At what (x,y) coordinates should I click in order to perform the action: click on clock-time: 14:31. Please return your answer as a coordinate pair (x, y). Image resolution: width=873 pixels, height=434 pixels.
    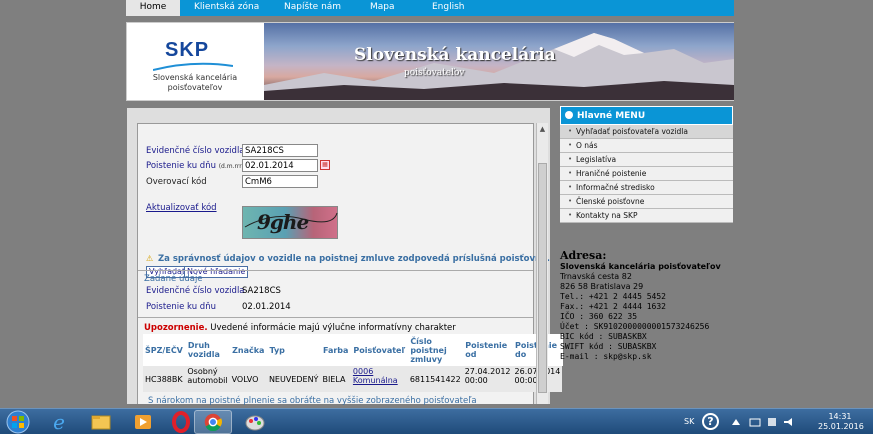
    Looking at the image, I should click on (840, 416).